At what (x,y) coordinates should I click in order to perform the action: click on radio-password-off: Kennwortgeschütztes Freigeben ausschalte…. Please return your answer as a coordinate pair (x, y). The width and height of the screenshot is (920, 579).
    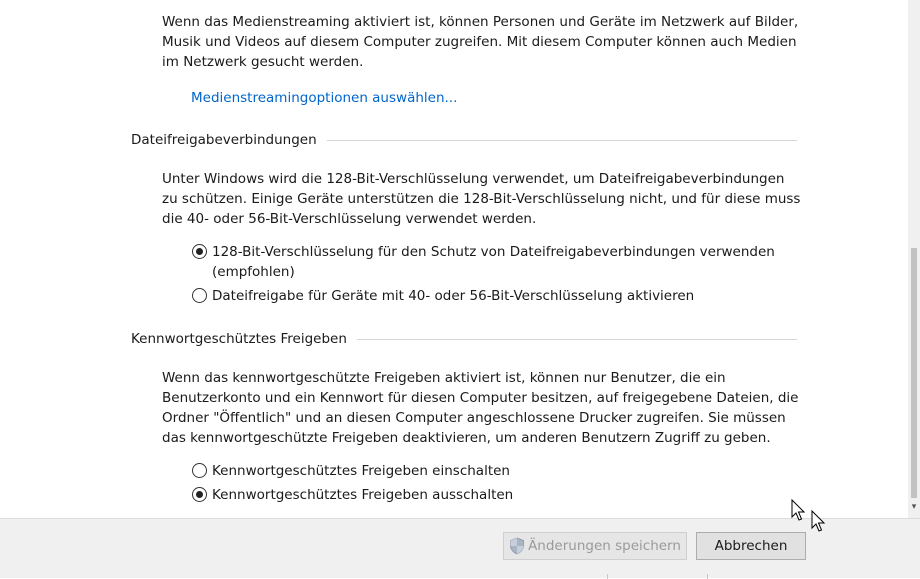
    Looking at the image, I should click on (492, 495).